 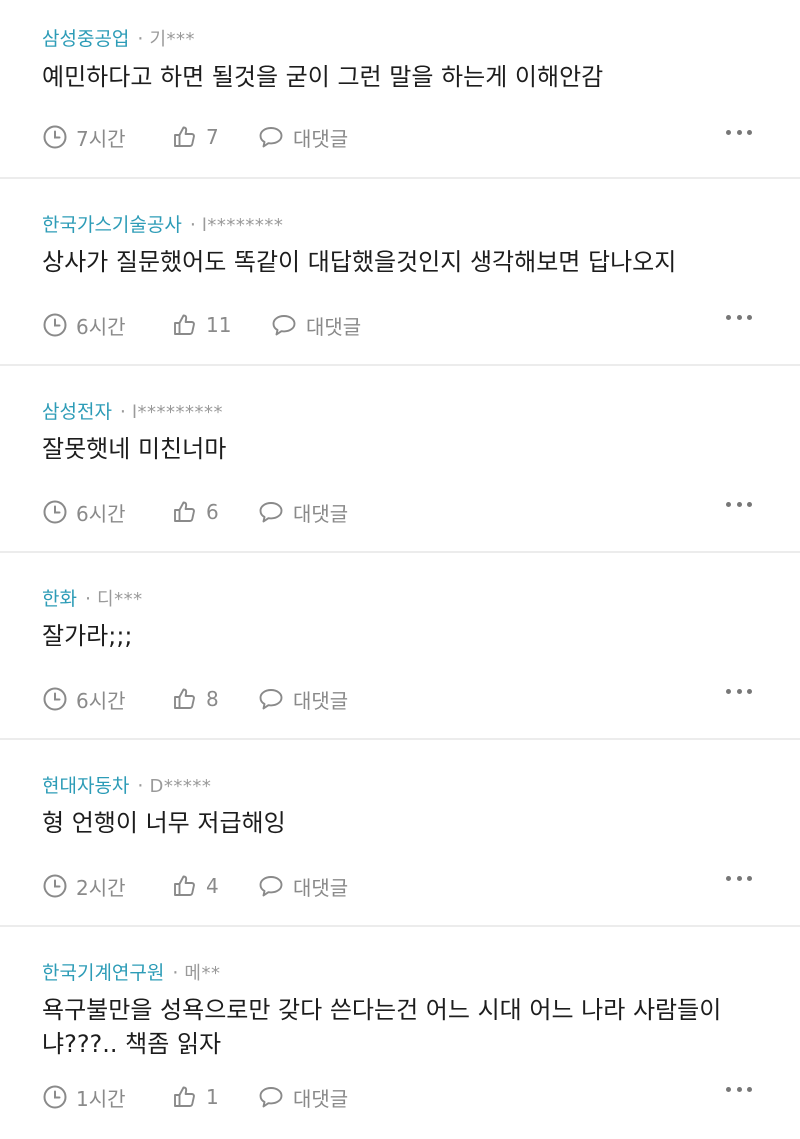 What do you see at coordinates (242, 225) in the screenshot?
I see `author-name: l********` at bounding box center [242, 225].